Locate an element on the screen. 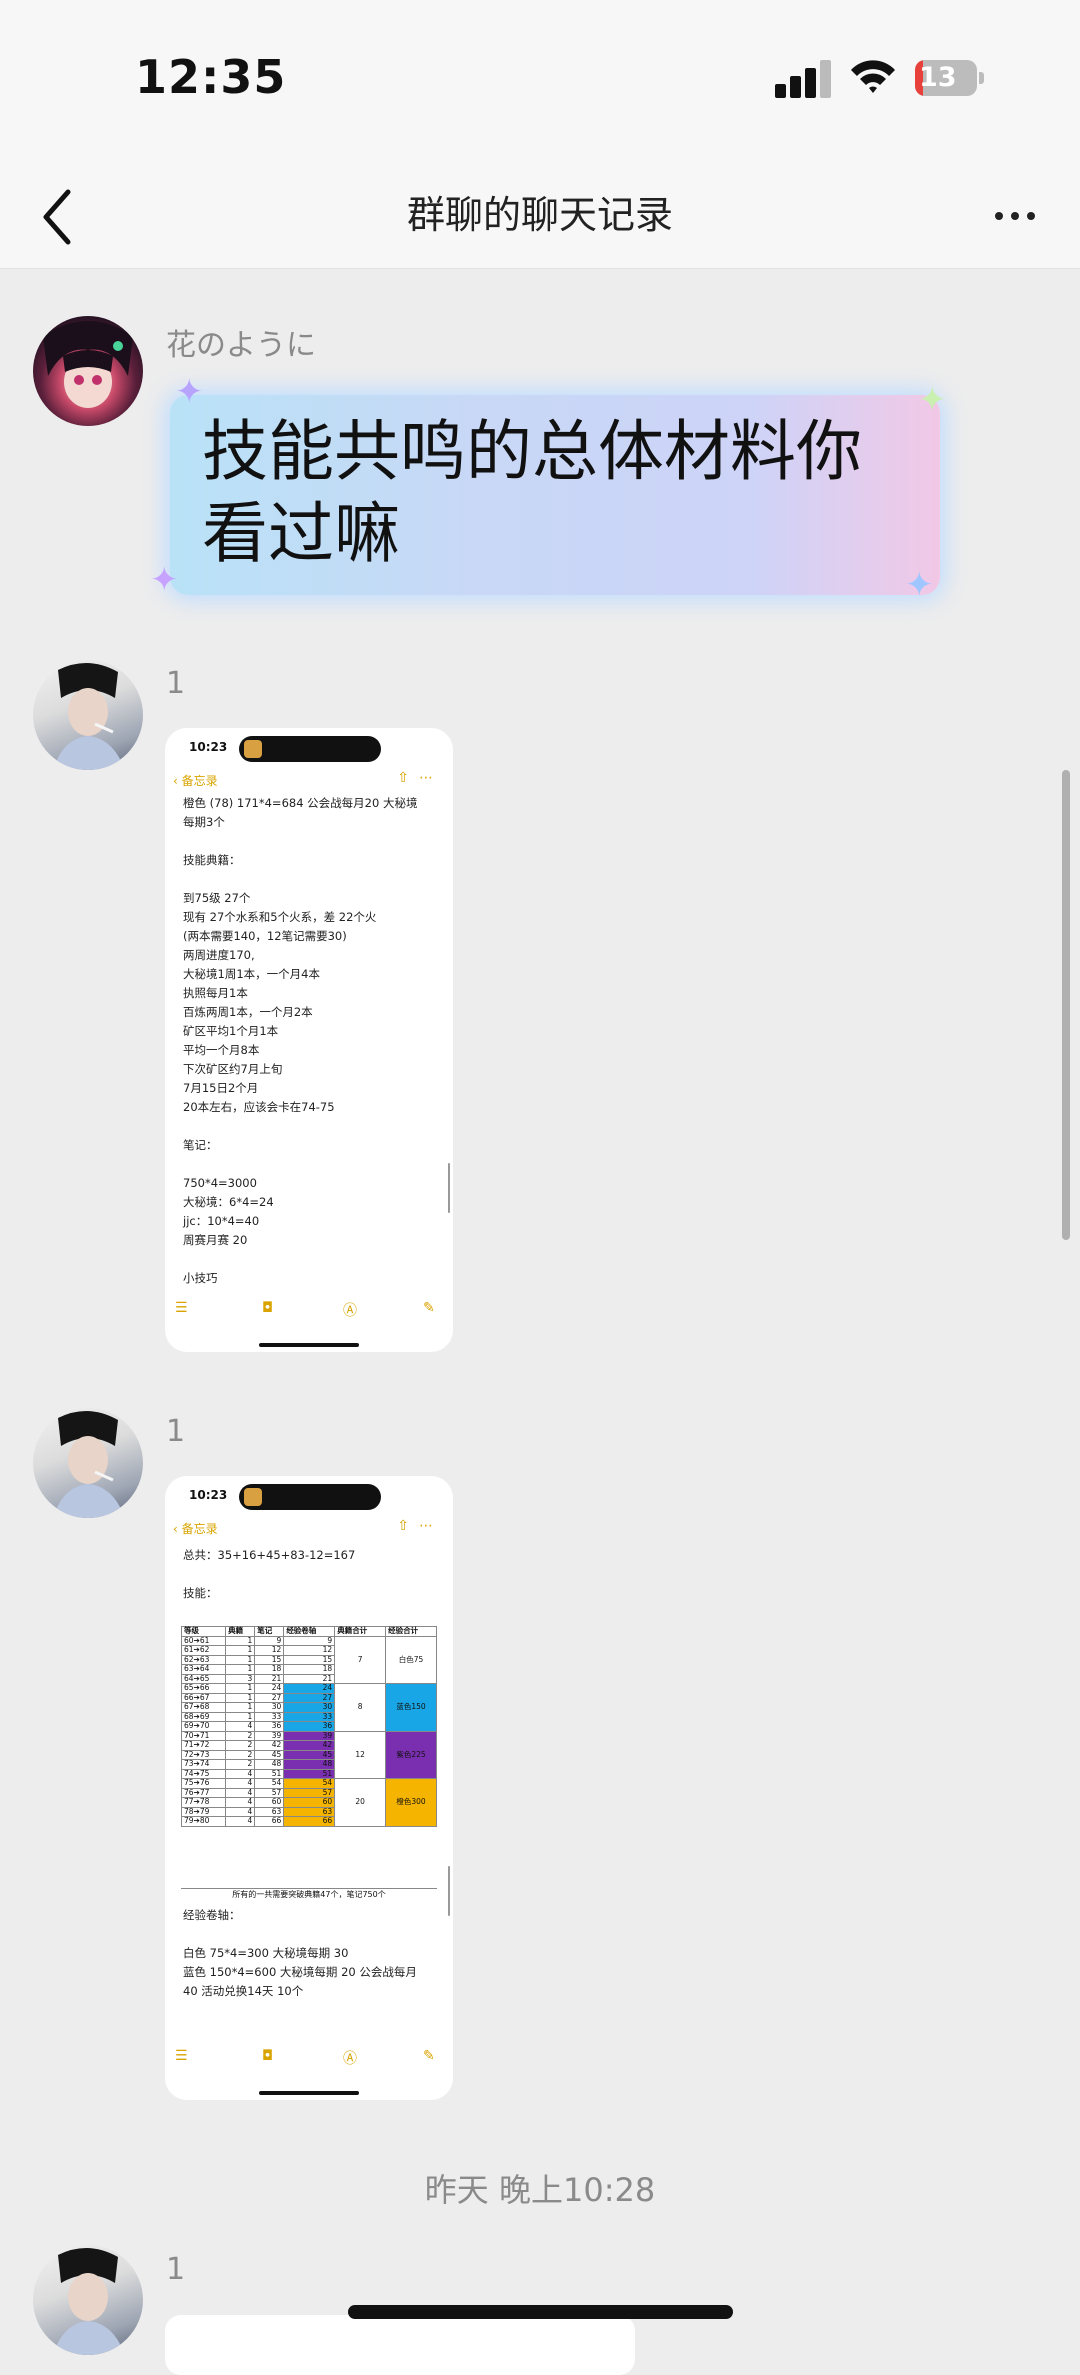 This screenshot has width=1080, height=2375. table-header: 典籍合计 is located at coordinates (360, 1631).